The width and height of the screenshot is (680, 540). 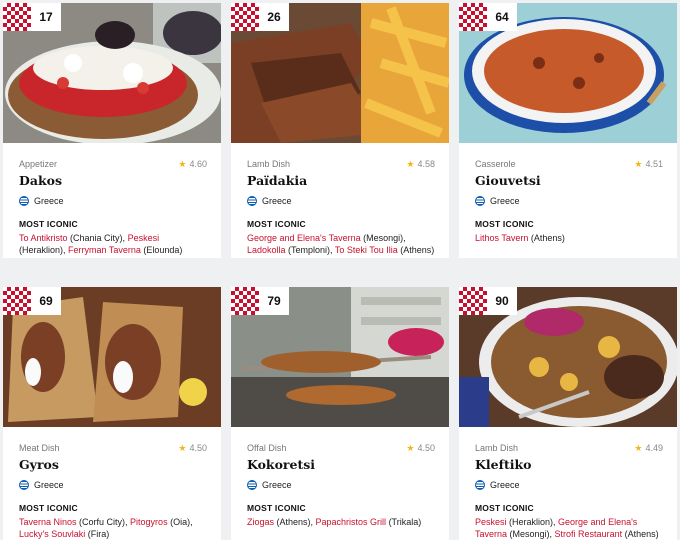 I want to click on dish-photo: 26, so click(x=340, y=73).